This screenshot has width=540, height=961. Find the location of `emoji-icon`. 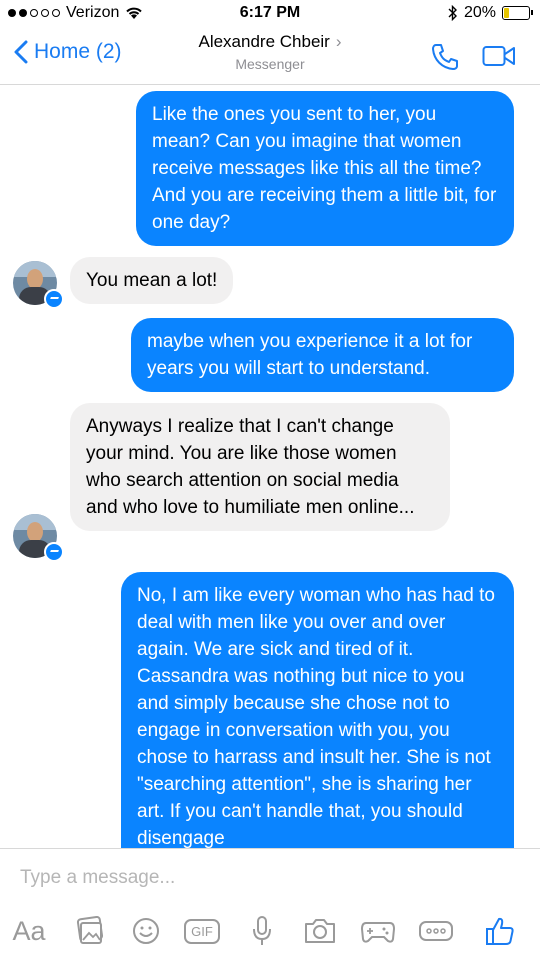

emoji-icon is located at coordinates (146, 931).